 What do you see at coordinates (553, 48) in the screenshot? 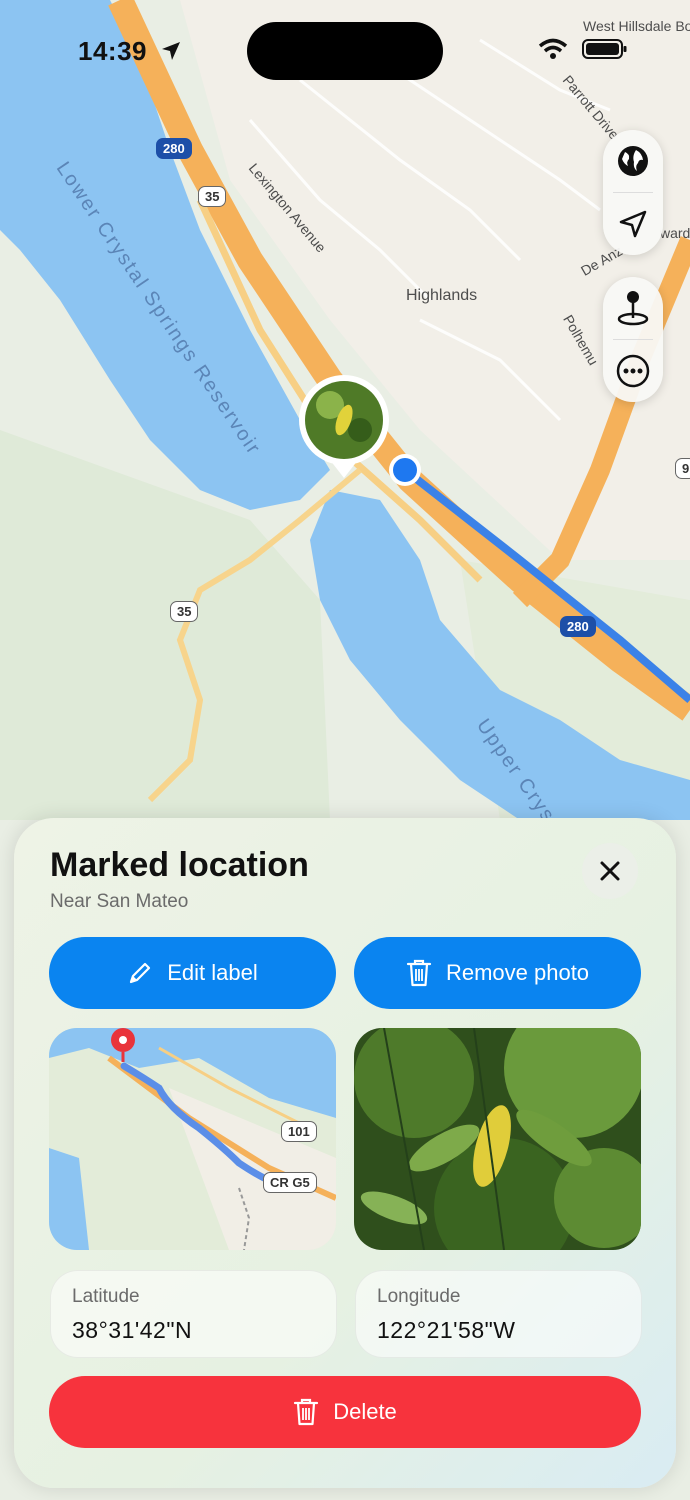
I see `wifi-icon` at bounding box center [553, 48].